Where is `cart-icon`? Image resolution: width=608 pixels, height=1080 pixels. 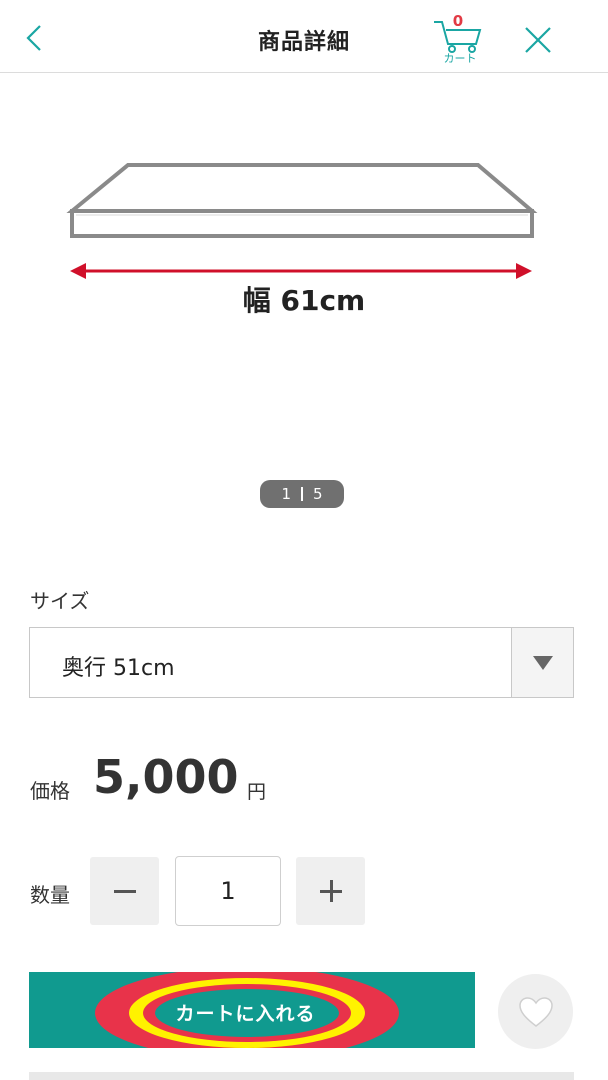 cart-icon is located at coordinates (458, 37).